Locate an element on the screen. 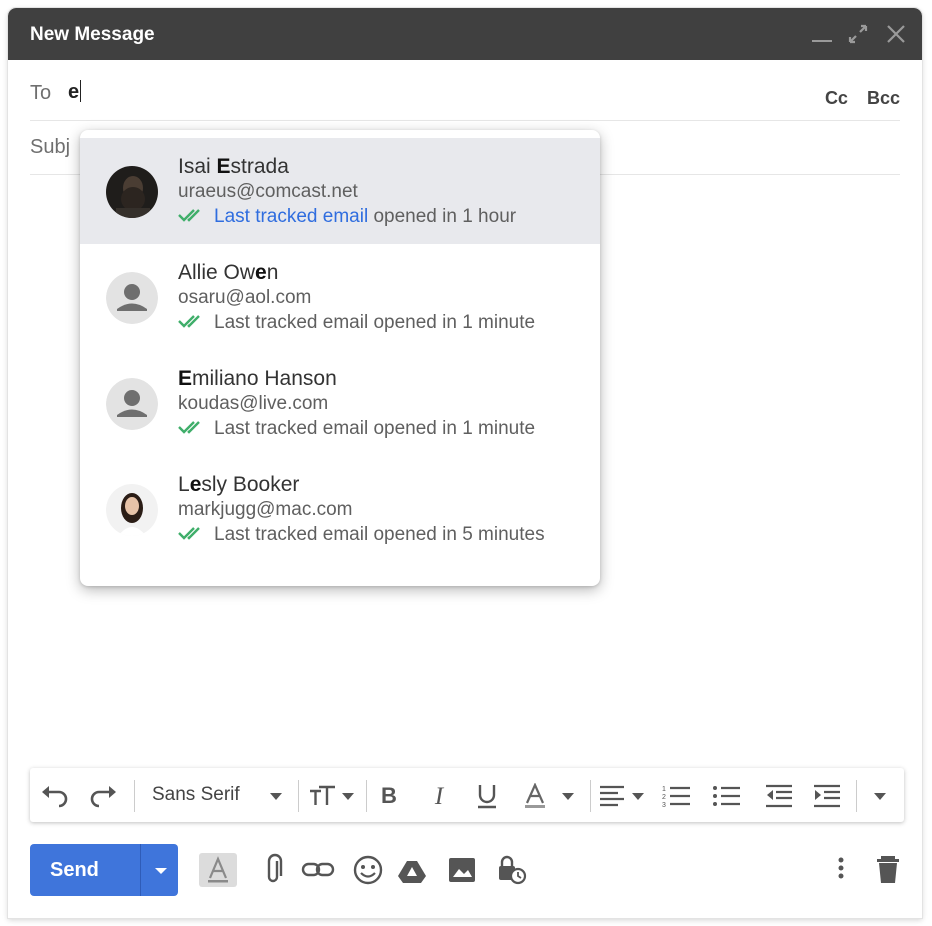 The width and height of the screenshot is (932, 926). text-color-icon is located at coordinates (550, 796).